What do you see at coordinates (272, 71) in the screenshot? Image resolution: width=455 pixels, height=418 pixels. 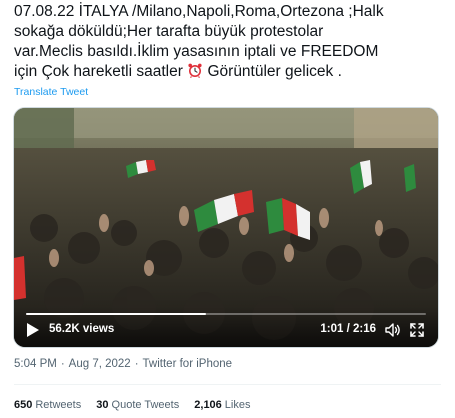 I see `tweet-body-end: Görüntüler gelicek .` at bounding box center [272, 71].